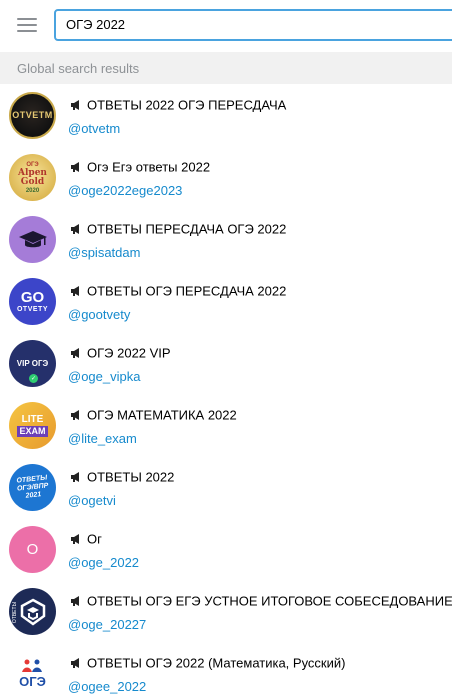 The height and width of the screenshot is (698, 452). I want to click on channel-handle: @oge_vipka, so click(104, 376).